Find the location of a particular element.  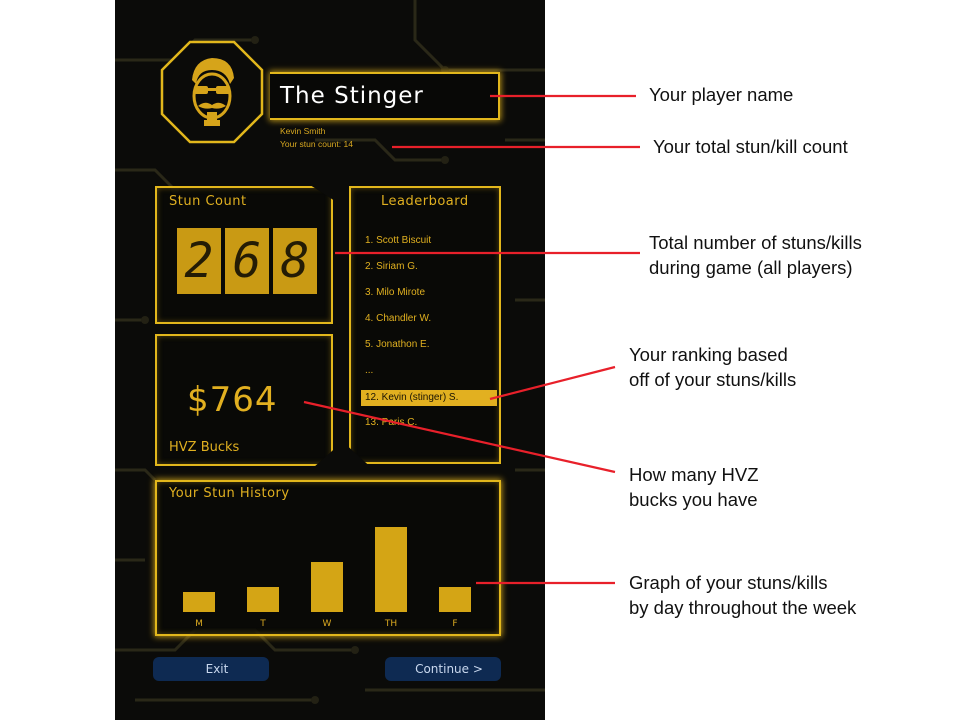

stun-history-panel: Your Stun History M T W TH F is located at coordinates (328, 558).